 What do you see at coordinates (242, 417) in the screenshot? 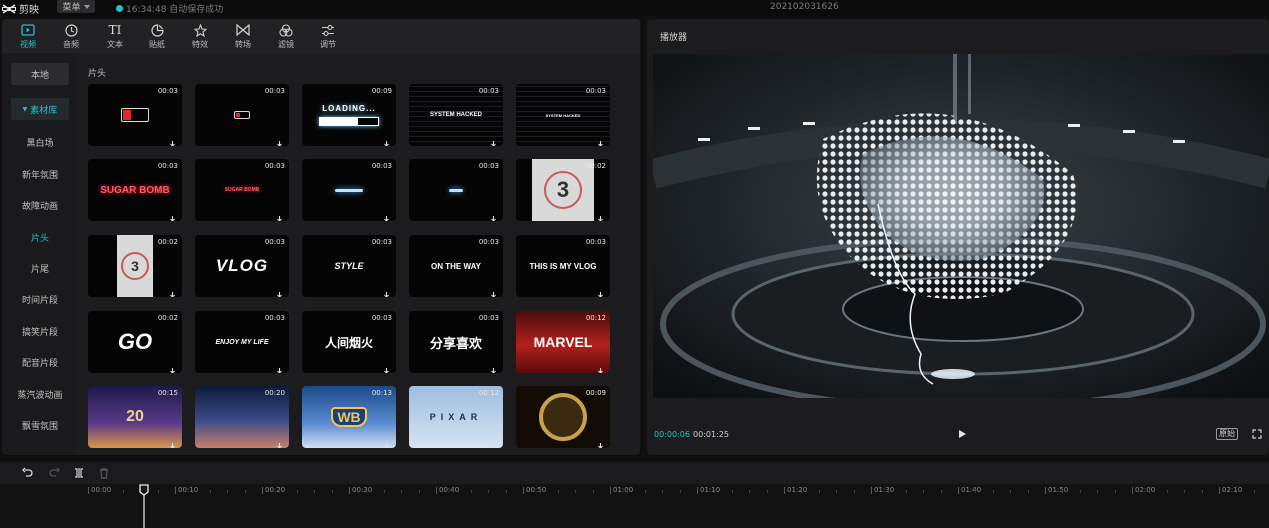
I see `material-card: 00:20` at bounding box center [242, 417].